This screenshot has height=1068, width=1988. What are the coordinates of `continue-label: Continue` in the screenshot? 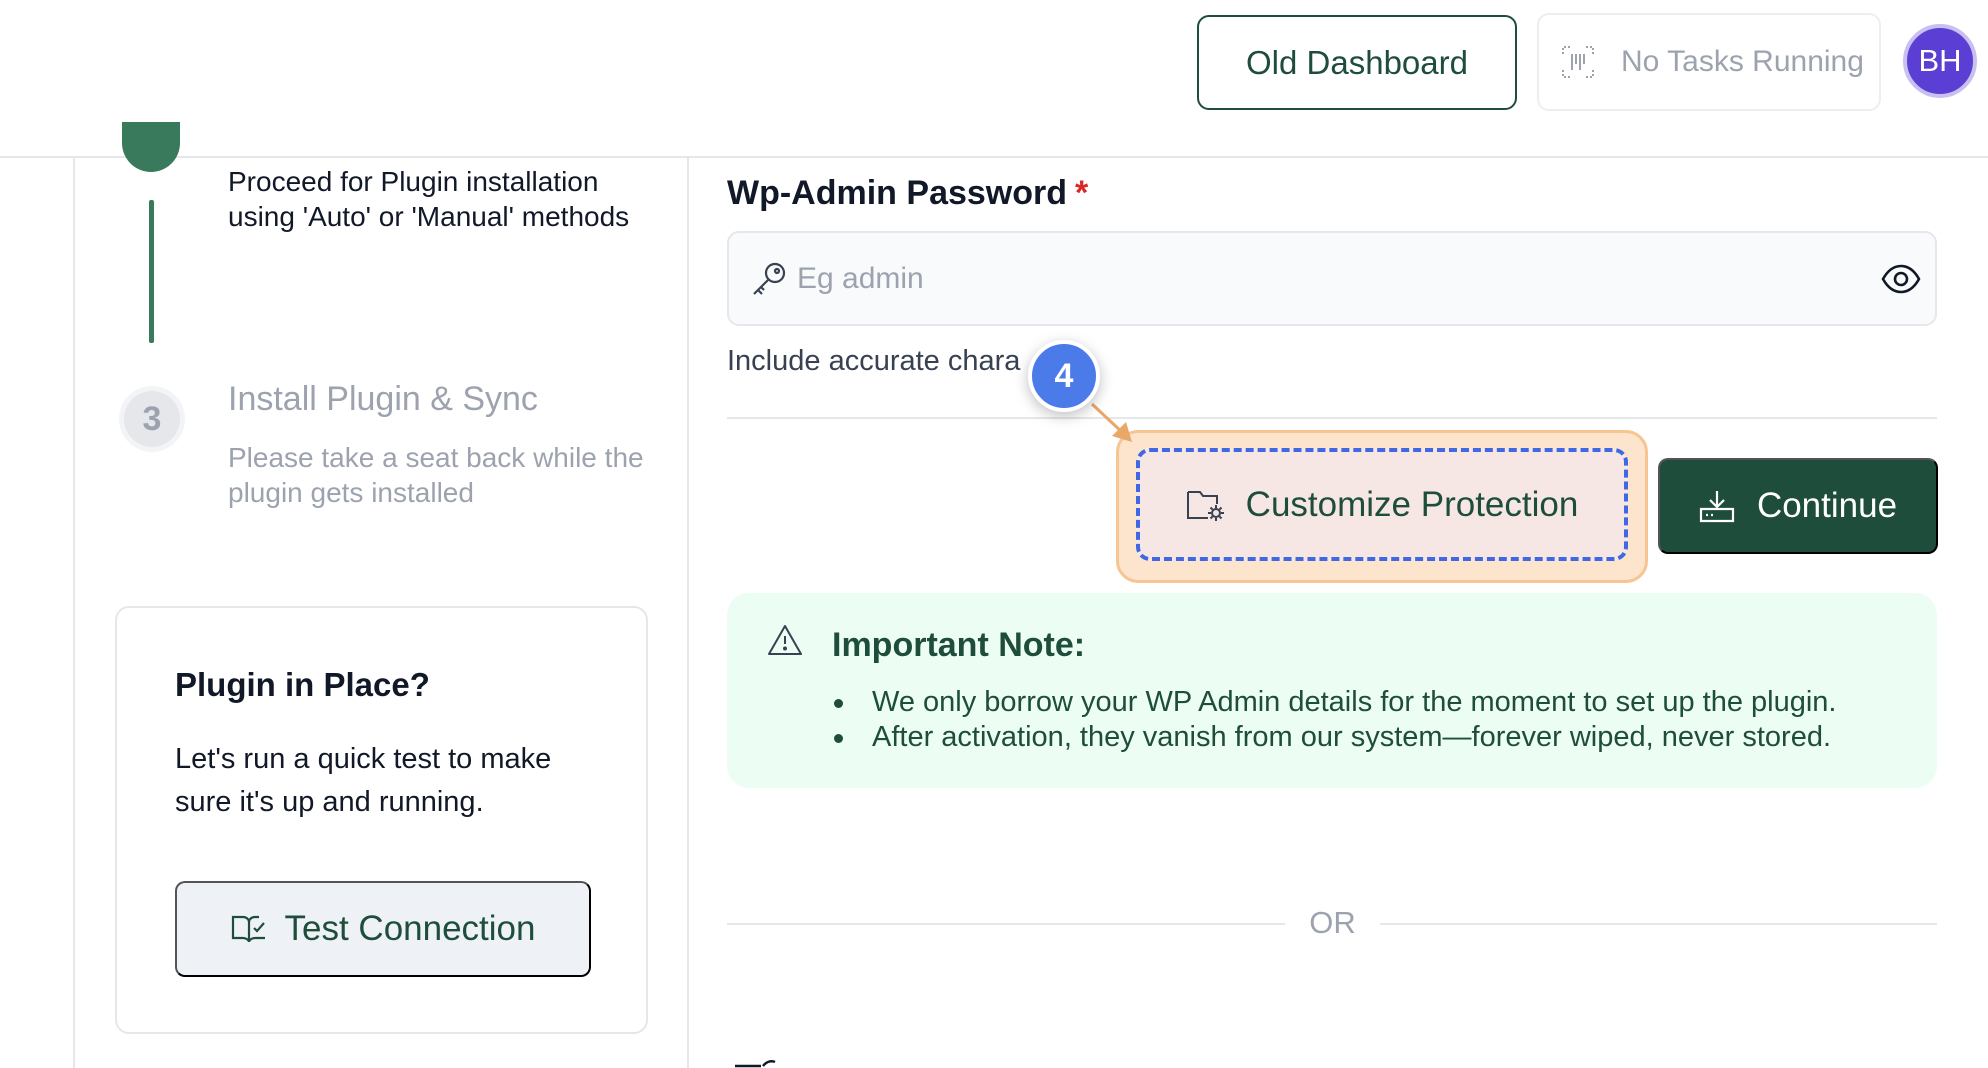 It's located at (1827, 505).